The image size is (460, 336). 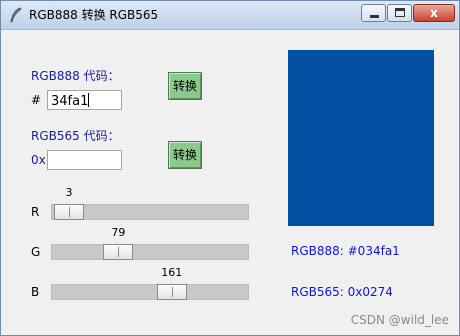 I want to click on close-button: x, so click(x=434, y=13).